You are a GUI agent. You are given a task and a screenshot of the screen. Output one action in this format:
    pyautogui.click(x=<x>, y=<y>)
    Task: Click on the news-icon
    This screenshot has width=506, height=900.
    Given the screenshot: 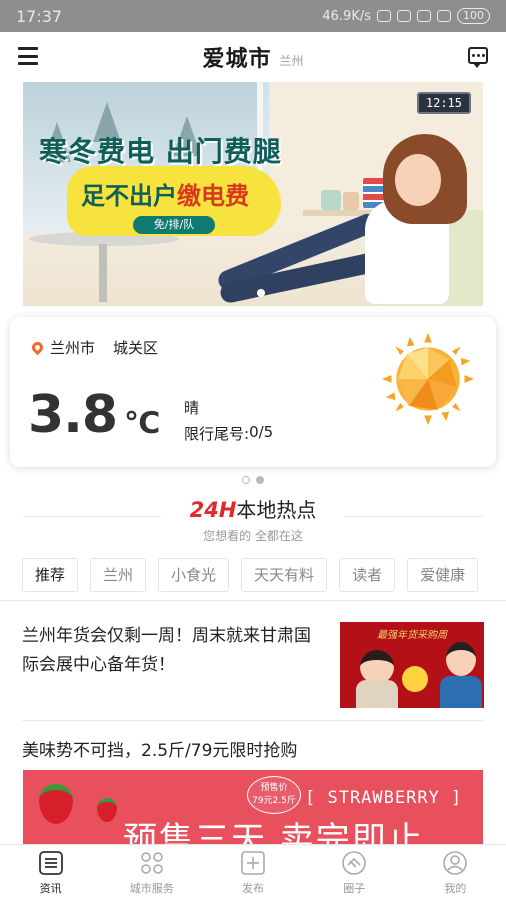 What is the action you would take?
    pyautogui.click(x=50, y=862)
    